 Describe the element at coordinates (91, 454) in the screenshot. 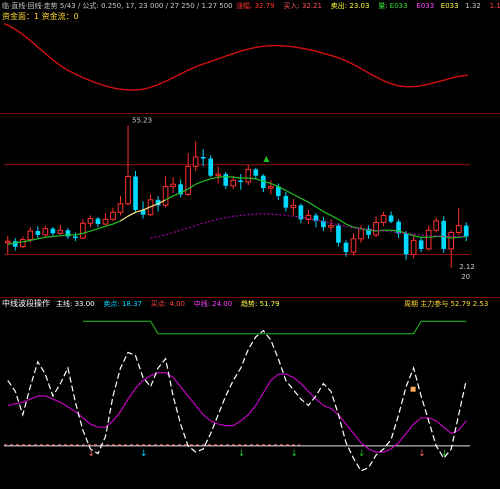

I see `signal-marker-0: ↓` at that location.